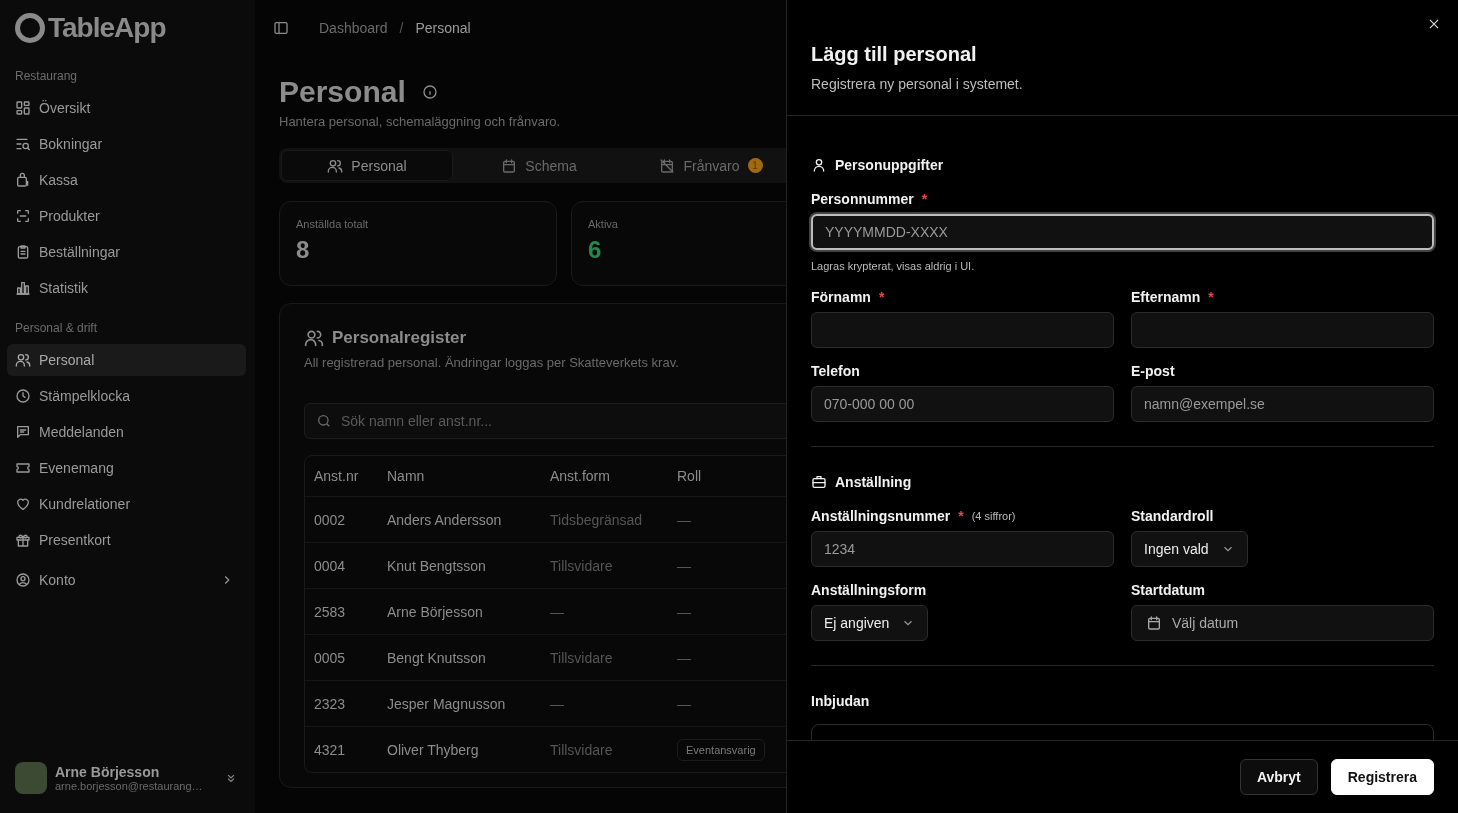 The image size is (1458, 813). I want to click on tab: Schema, so click(539, 165).